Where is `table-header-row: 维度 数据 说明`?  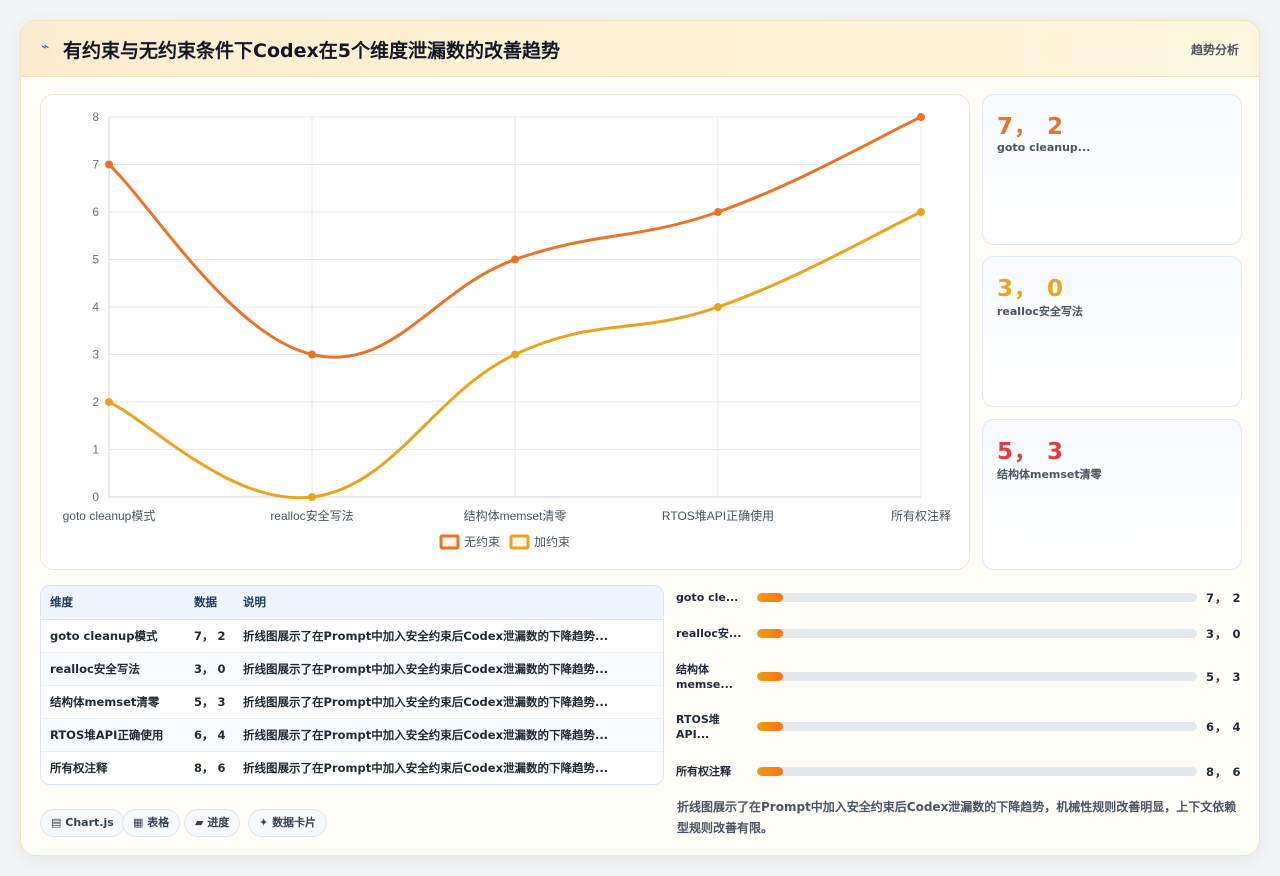 table-header-row: 维度 数据 说明 is located at coordinates (352, 603).